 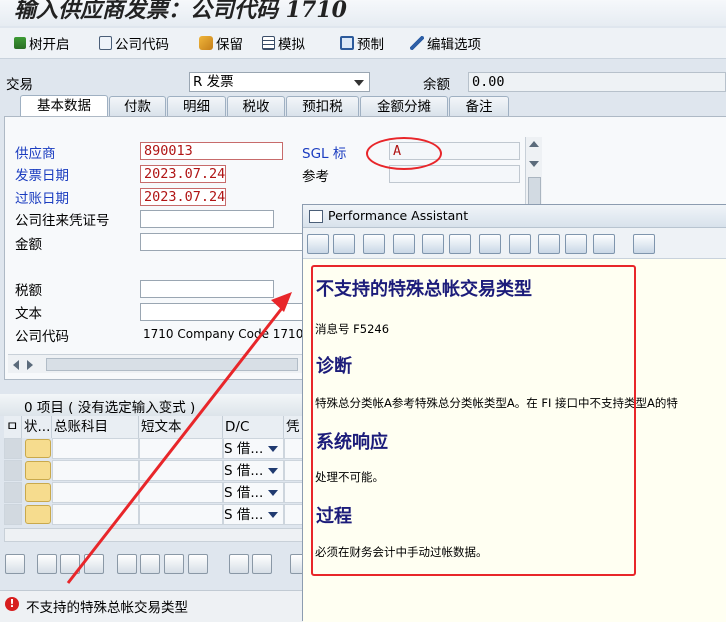 I want to click on annotation-arrow, so click(x=179, y=438).